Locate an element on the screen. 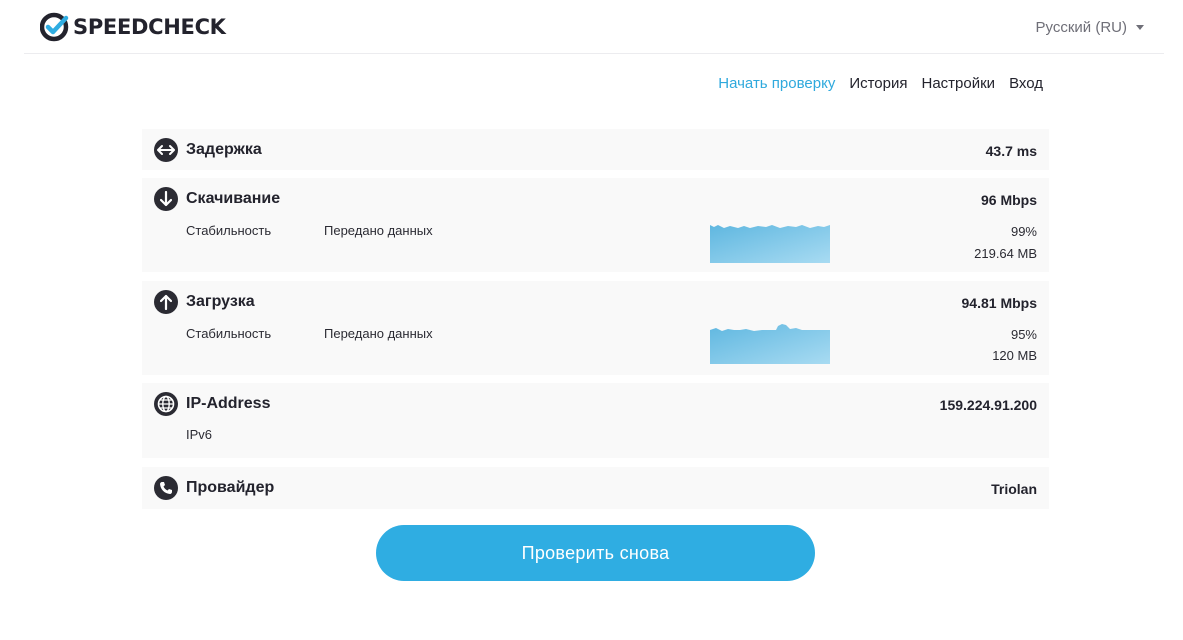 Image resolution: width=1183 pixels, height=640 pixels. upload-label: Загрузка is located at coordinates (220, 301).